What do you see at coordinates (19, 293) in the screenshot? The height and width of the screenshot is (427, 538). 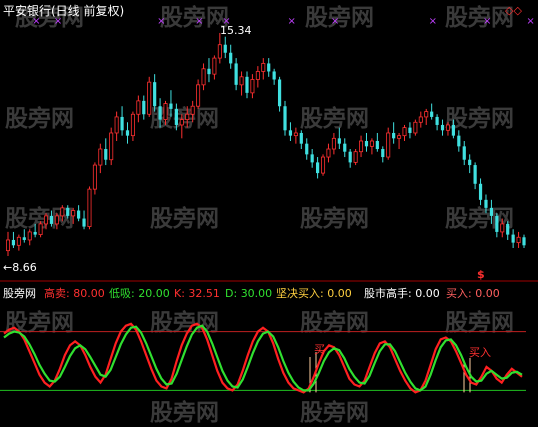 I see `indicator-name: 股旁网` at bounding box center [19, 293].